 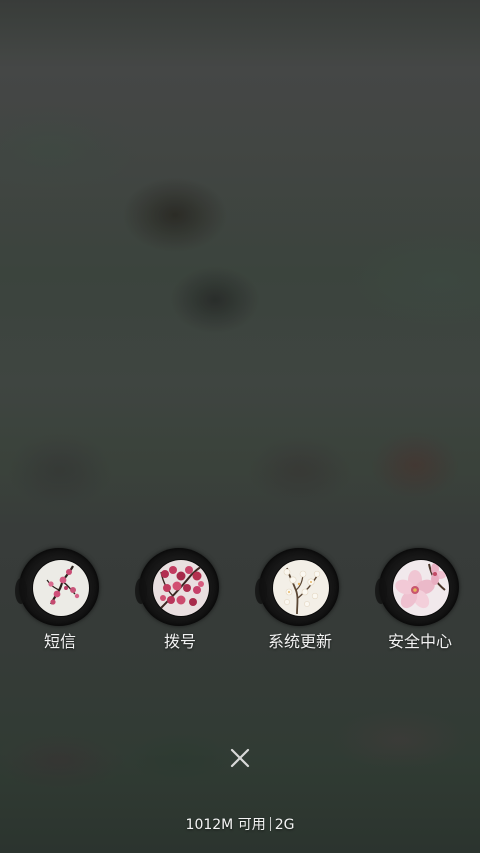 What do you see at coordinates (284, 825) in the screenshot?
I see `network-type: 2G` at bounding box center [284, 825].